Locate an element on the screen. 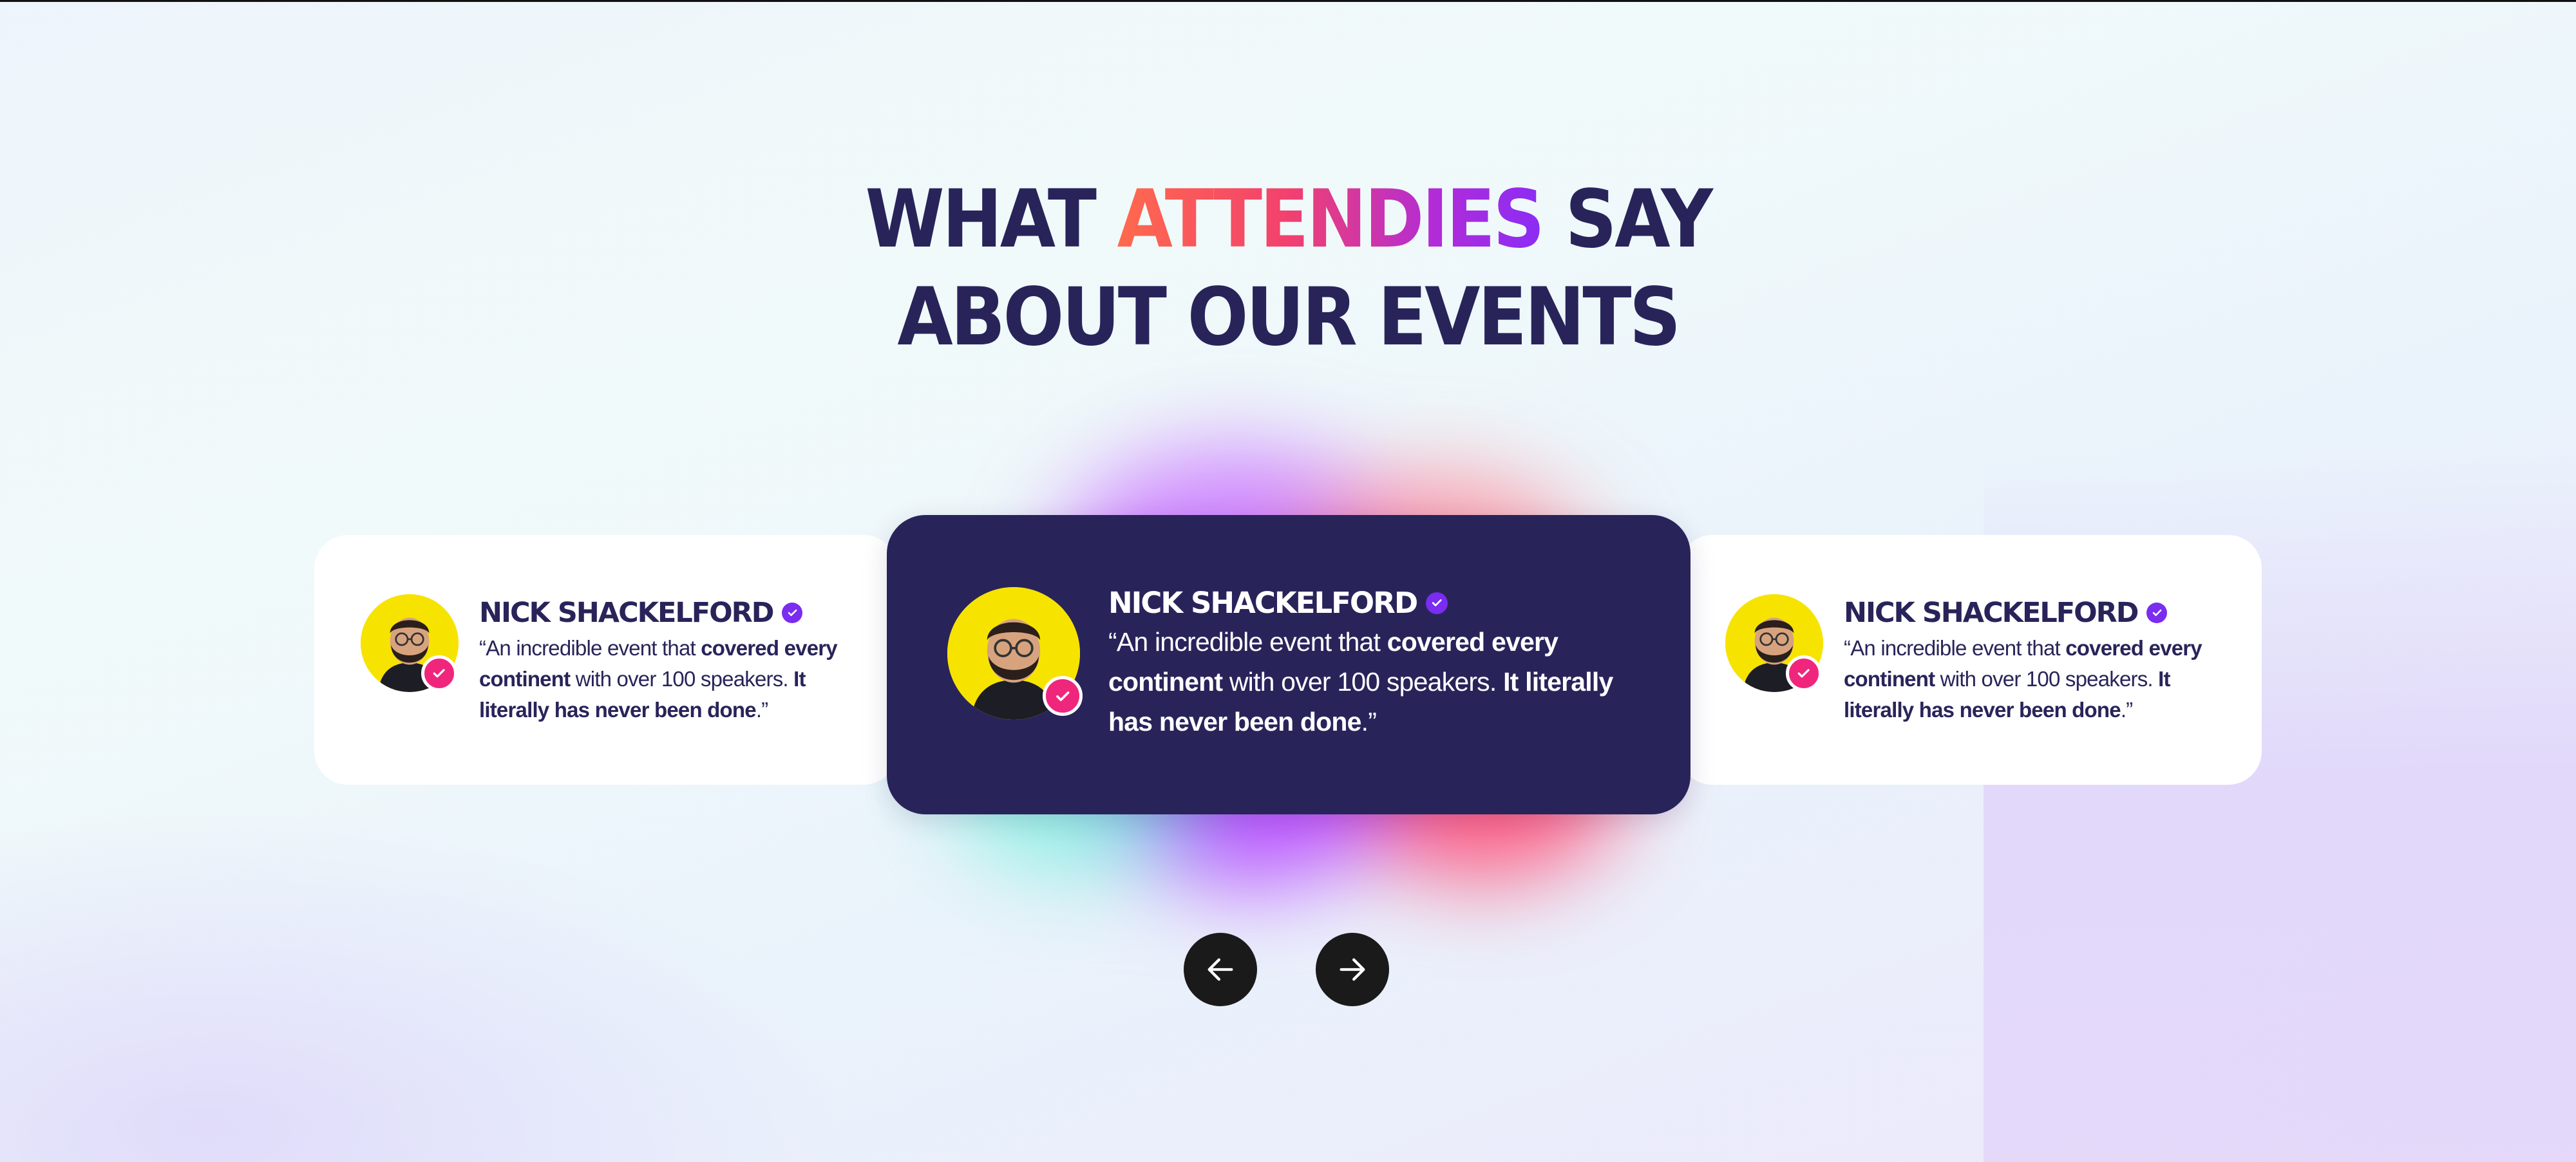  headline-accent-word: ATTENDIES is located at coordinates (1331, 219).